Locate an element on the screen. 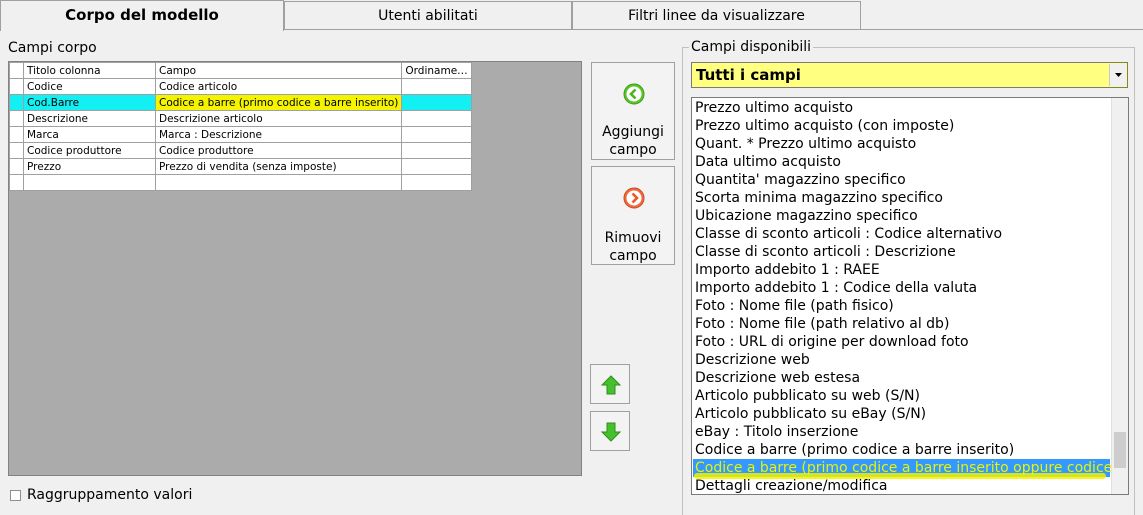 Image resolution: width=1143 pixels, height=515 pixels. cell-titolo: Marca is located at coordinates (89, 134).